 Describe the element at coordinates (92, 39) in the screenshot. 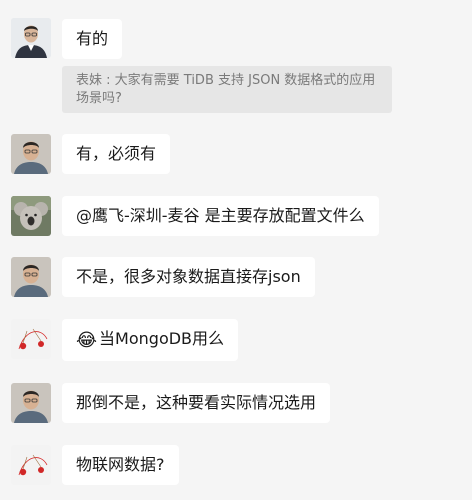

I see `message-bubble: 有的` at that location.